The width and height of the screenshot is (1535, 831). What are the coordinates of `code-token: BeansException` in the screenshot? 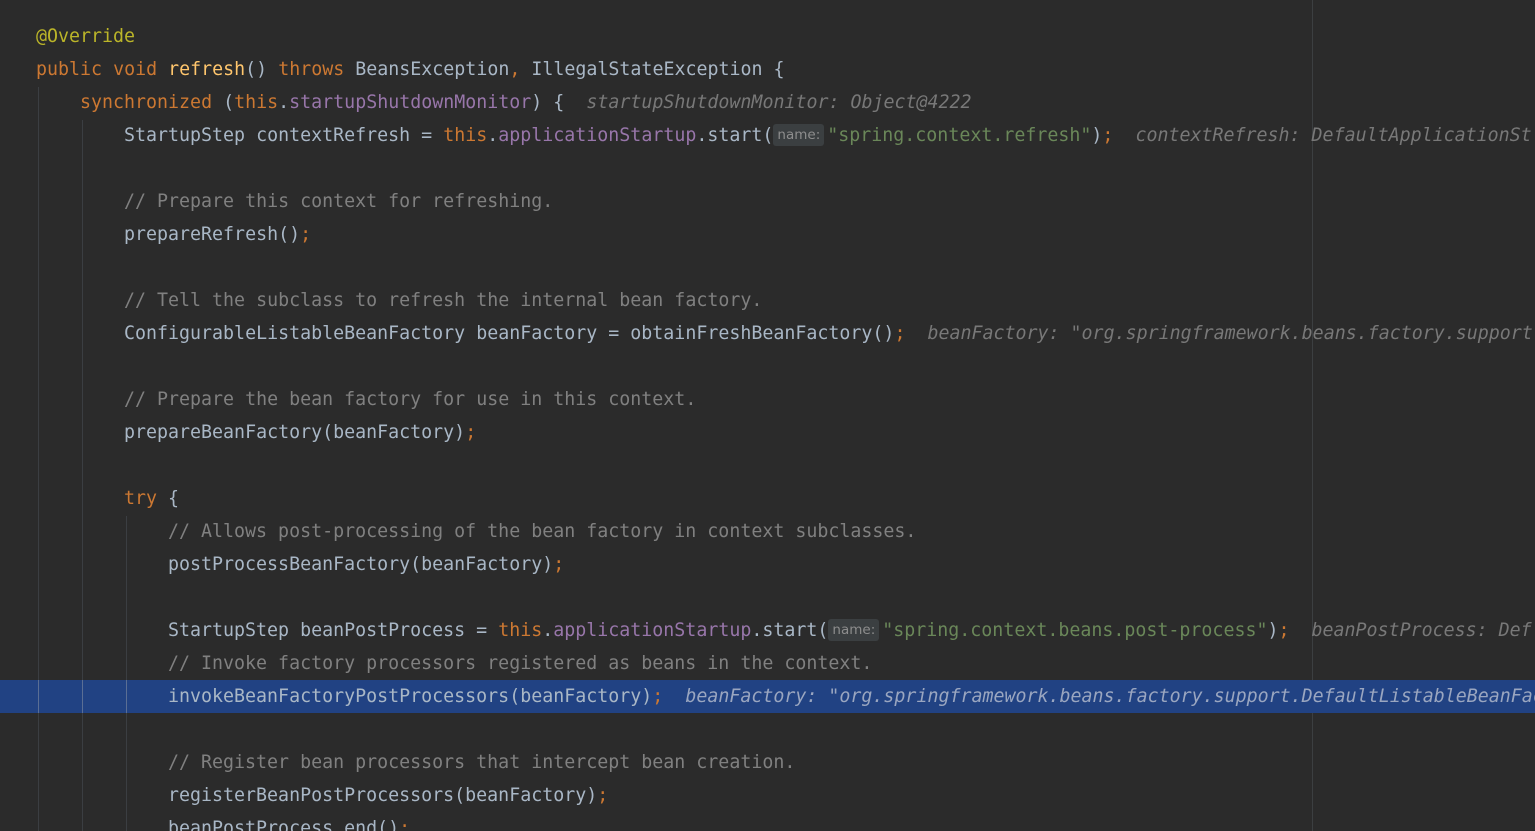 It's located at (432, 69).